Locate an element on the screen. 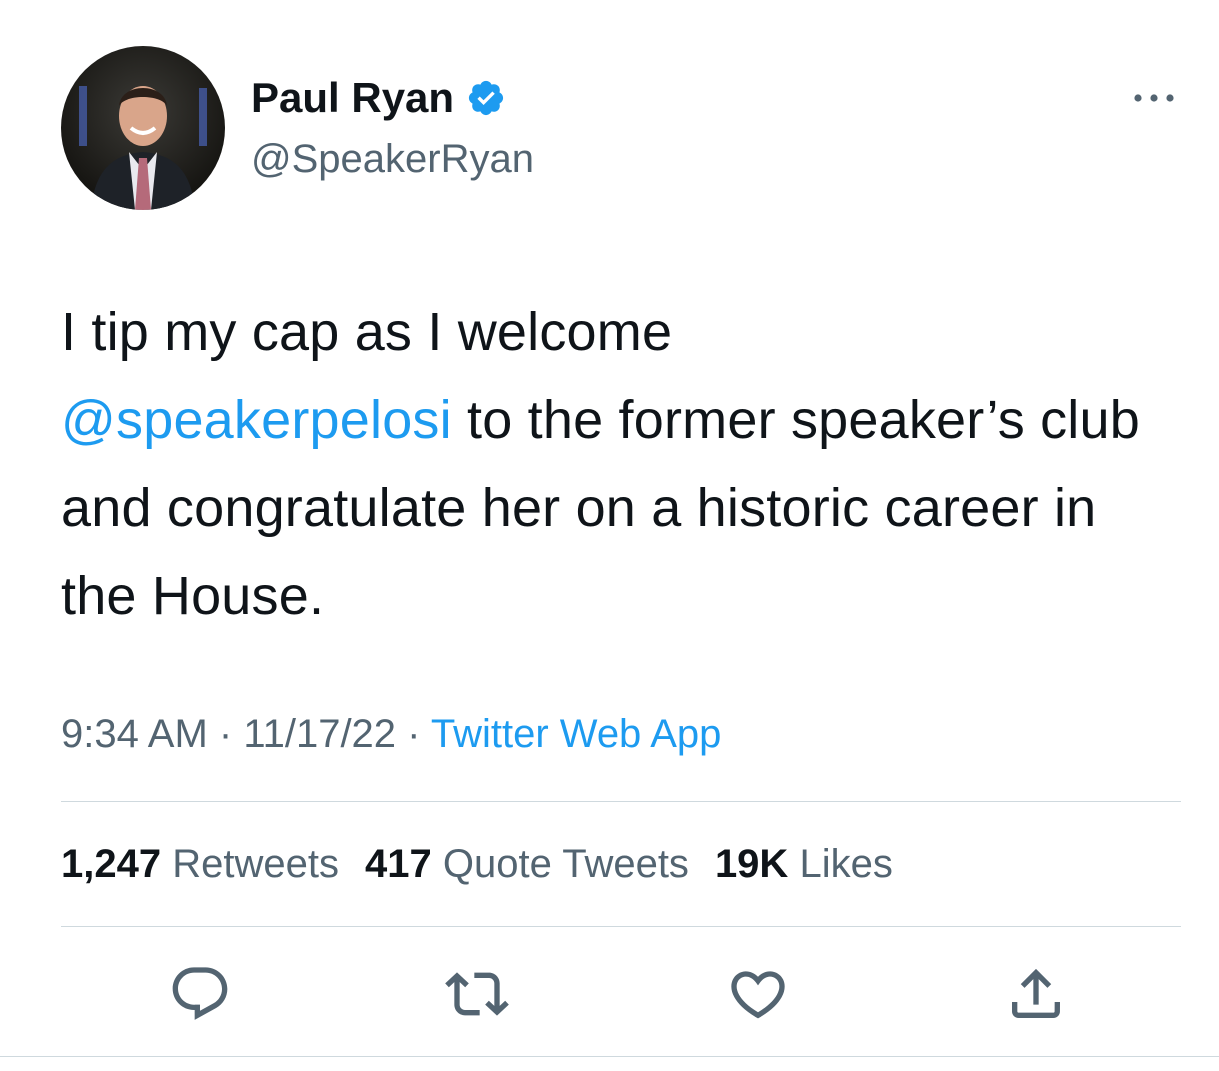 This screenshot has width=1219, height=1071. tweet-metadata: 9:34 AM · 11/17/22 · Twitter Web App is located at coordinates (391, 734).